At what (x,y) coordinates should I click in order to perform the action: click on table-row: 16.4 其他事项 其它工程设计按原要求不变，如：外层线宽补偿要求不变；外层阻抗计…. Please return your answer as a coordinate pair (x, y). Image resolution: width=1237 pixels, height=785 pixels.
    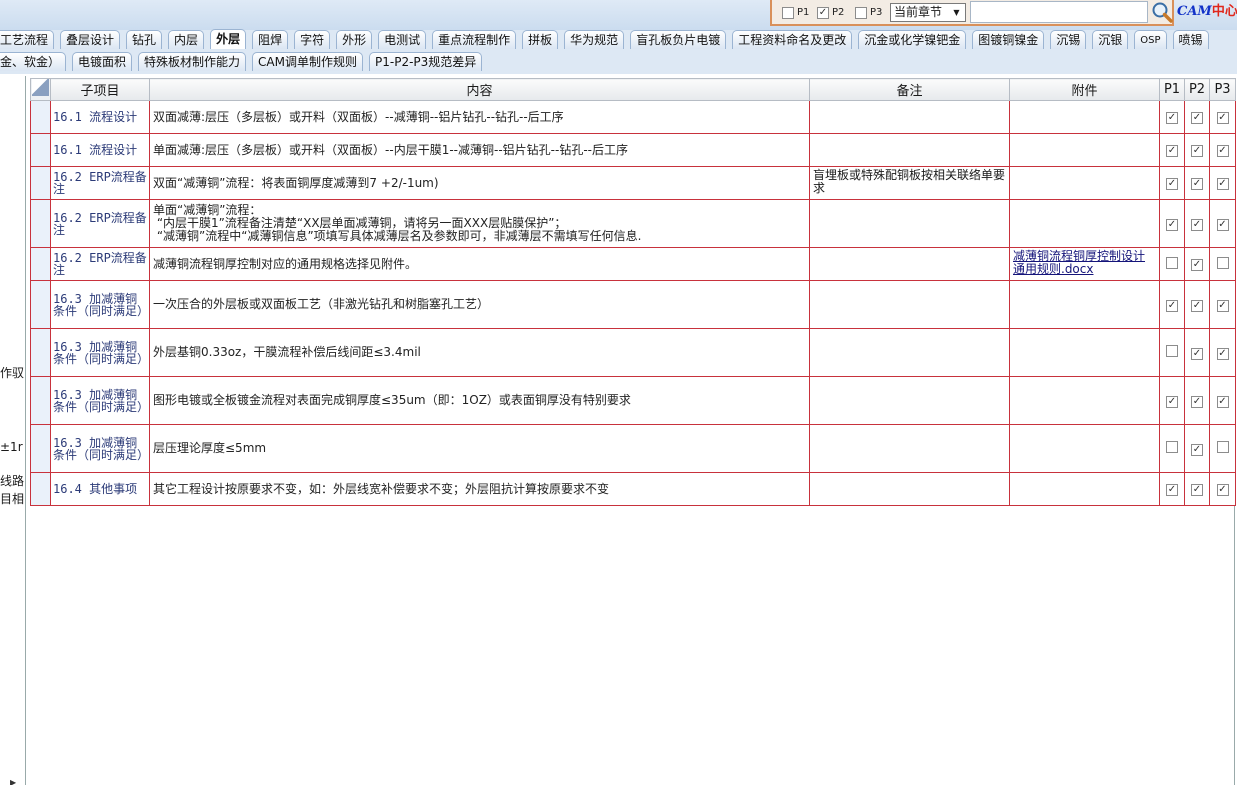
    Looking at the image, I should click on (633, 489).